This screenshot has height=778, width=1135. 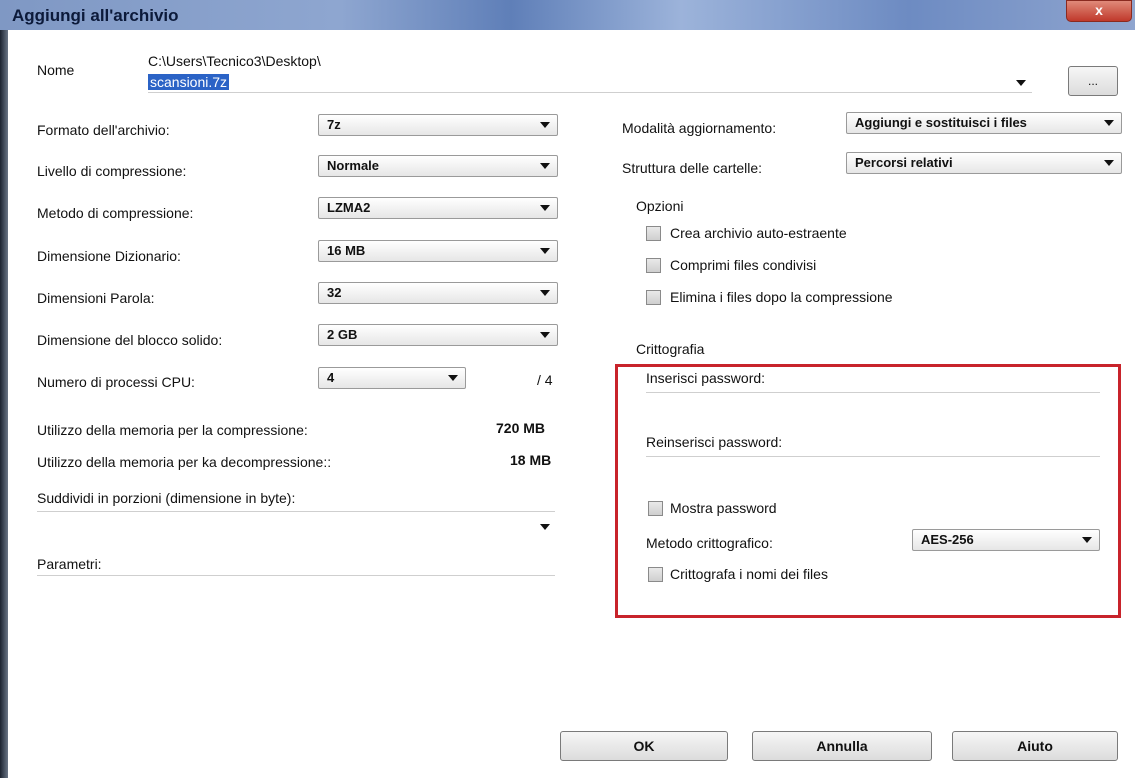 I want to click on format-value: 7z, so click(x=334, y=124).